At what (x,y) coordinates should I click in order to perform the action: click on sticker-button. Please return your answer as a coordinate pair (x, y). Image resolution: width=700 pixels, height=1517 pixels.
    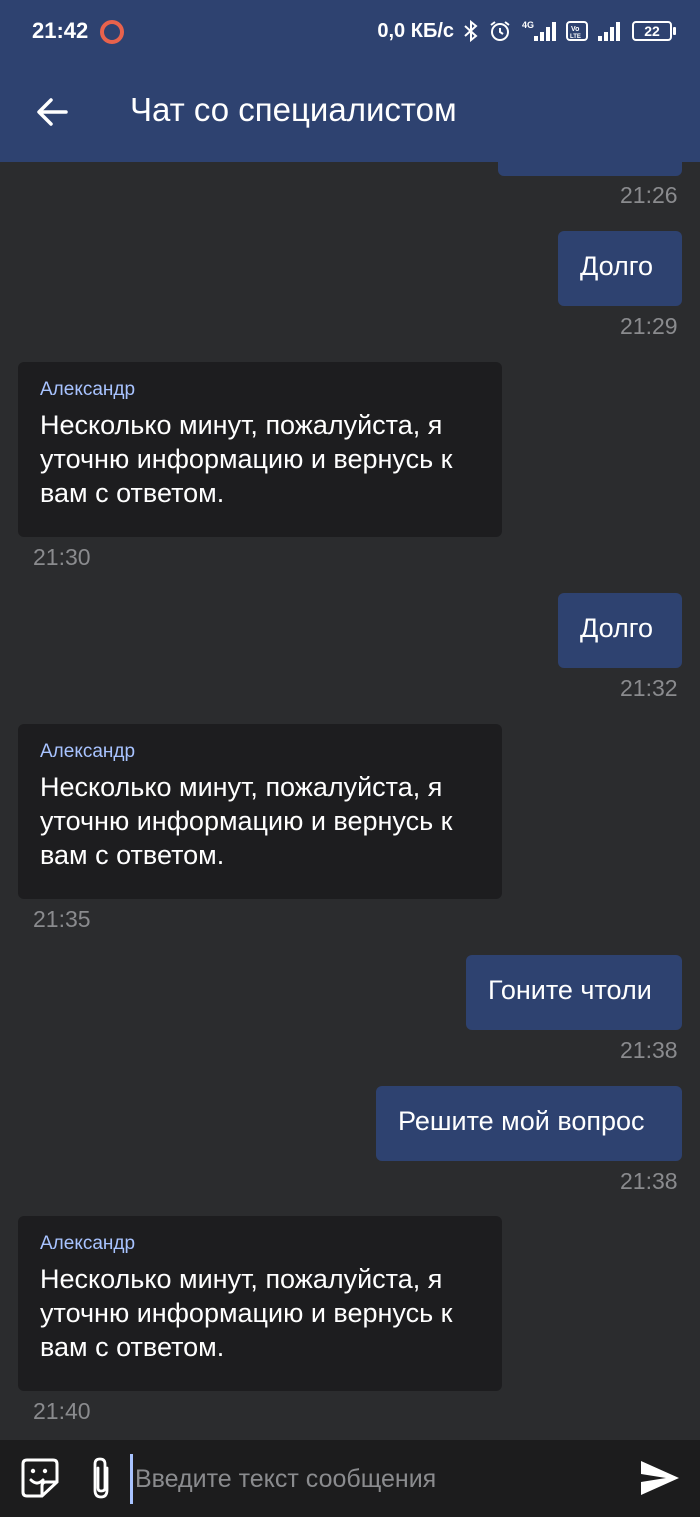
    Looking at the image, I should click on (40, 1480).